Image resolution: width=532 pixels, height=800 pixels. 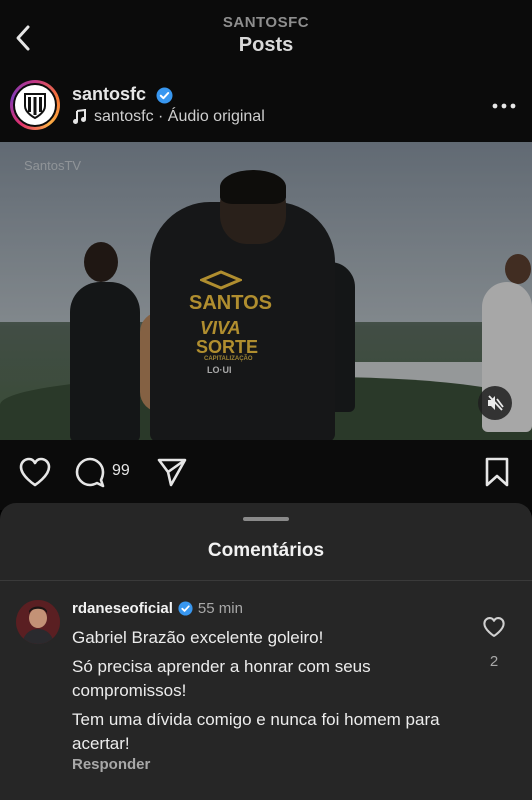 I want to click on comment-button, so click(x=90, y=474).